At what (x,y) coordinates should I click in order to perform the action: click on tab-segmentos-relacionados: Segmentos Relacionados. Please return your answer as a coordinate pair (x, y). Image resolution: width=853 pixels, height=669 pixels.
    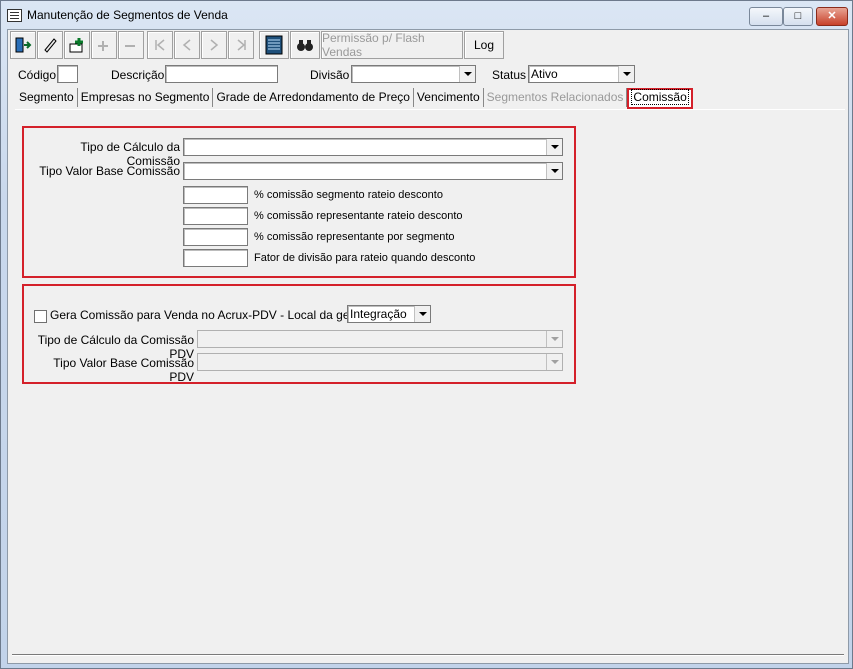
    Looking at the image, I should click on (556, 97).